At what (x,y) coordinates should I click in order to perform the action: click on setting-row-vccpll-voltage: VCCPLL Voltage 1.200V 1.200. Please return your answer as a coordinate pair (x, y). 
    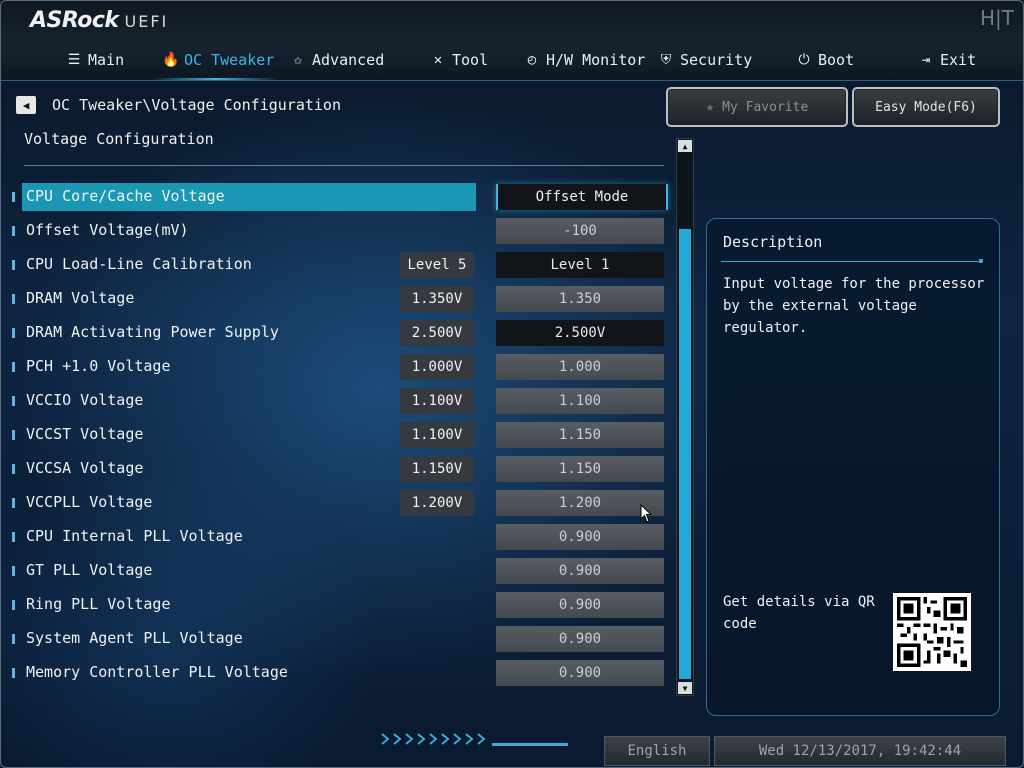
    Looking at the image, I should click on (338, 503).